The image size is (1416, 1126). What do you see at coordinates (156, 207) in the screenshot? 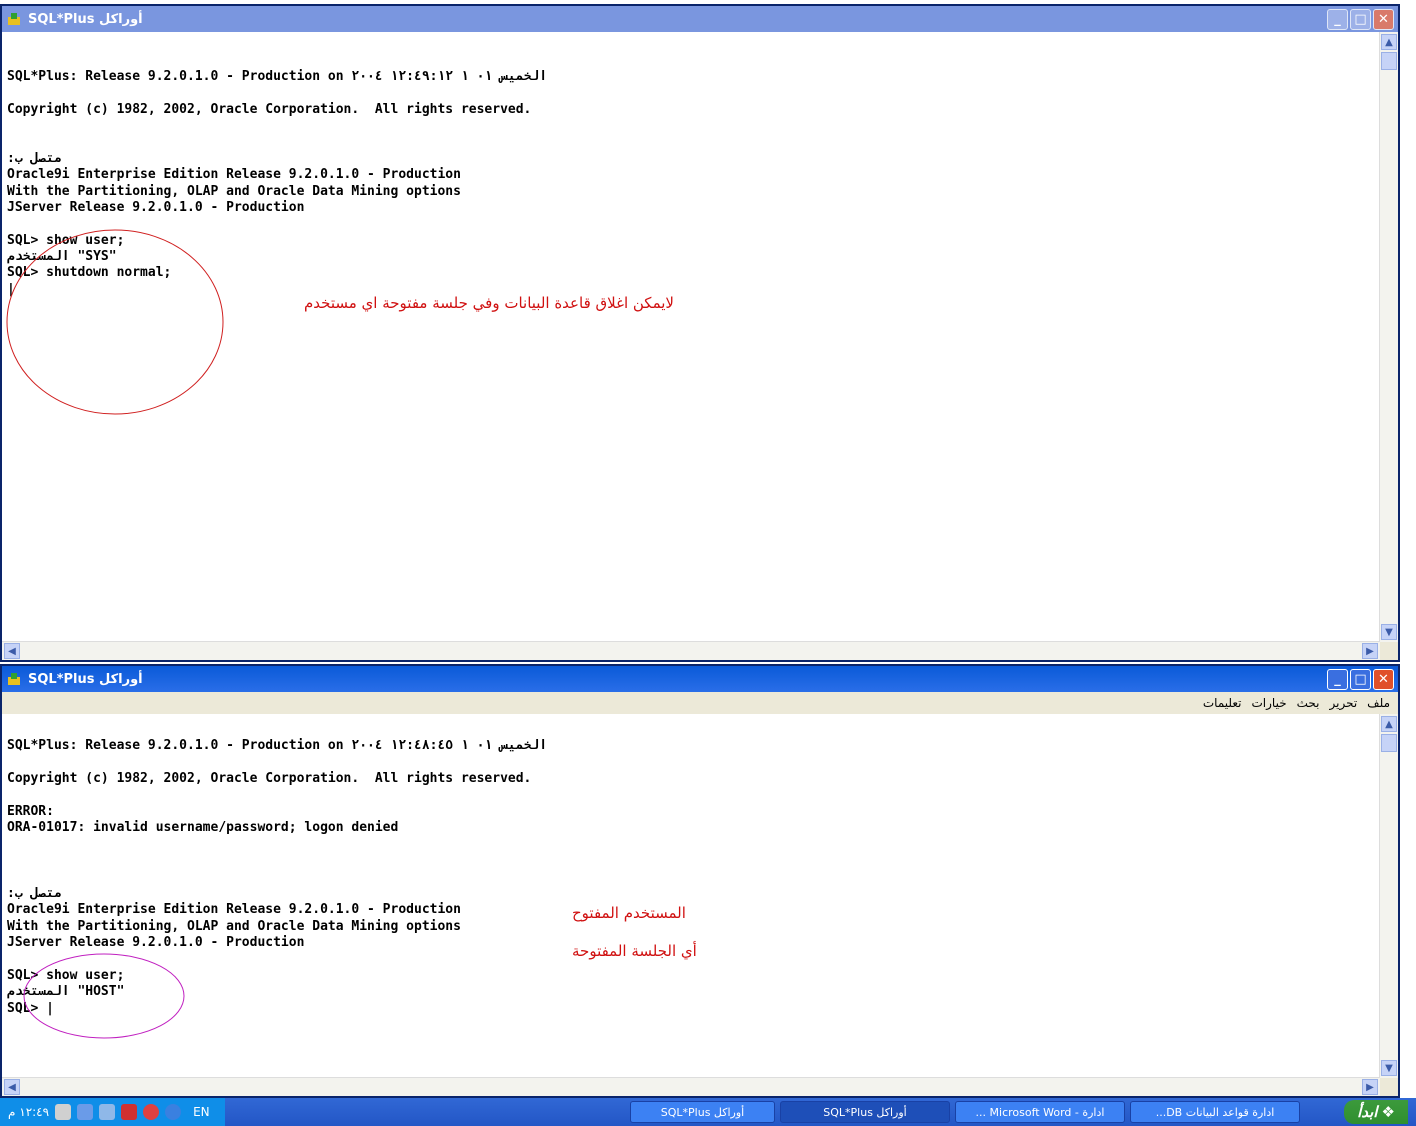
I see `console-line: JServer Release 9.2.0.1.0 - Production` at bounding box center [156, 207].